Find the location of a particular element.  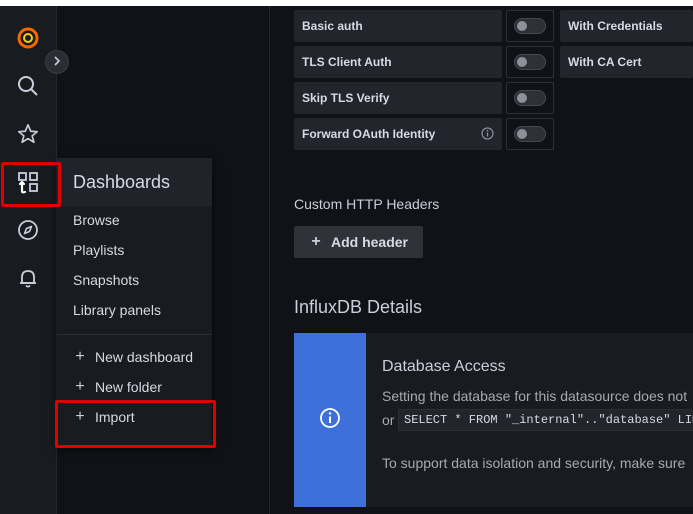

flyout-header: Dashboards is located at coordinates (134, 182).